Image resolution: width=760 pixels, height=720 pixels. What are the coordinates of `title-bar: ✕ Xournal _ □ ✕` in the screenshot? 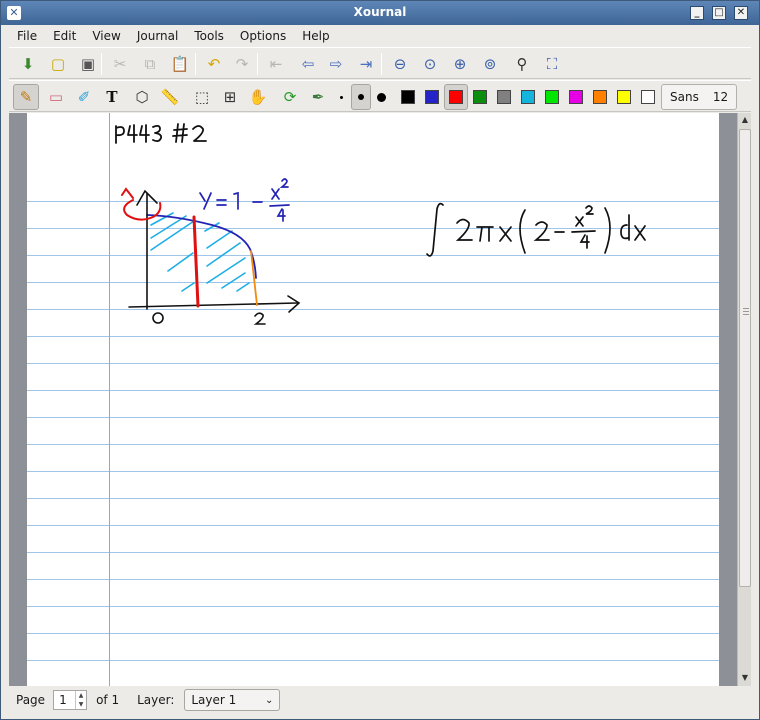 It's located at (380, 13).